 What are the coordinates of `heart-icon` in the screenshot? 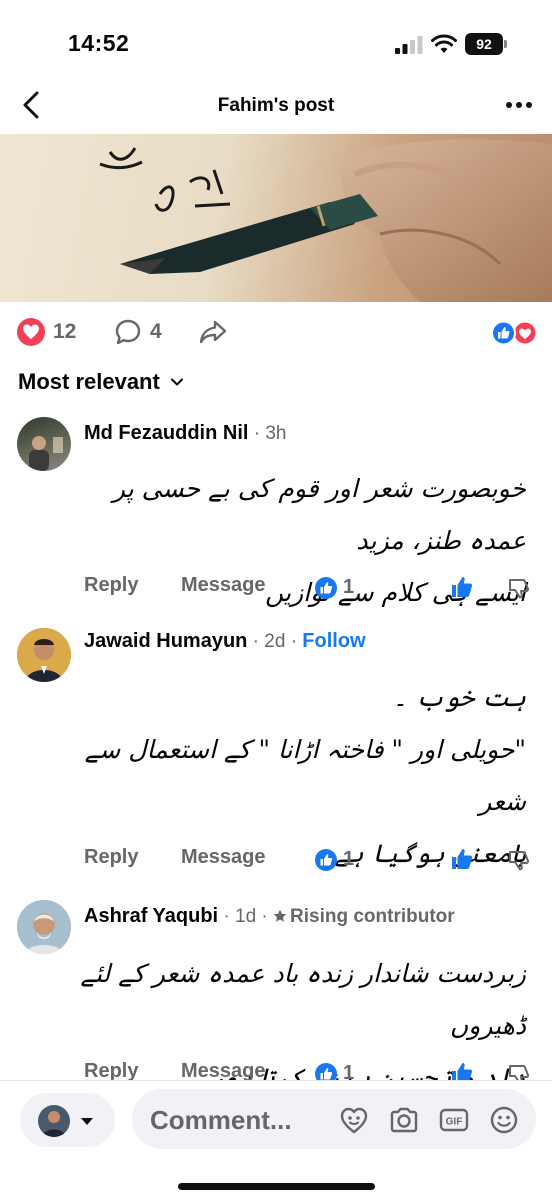 It's located at (31, 332).